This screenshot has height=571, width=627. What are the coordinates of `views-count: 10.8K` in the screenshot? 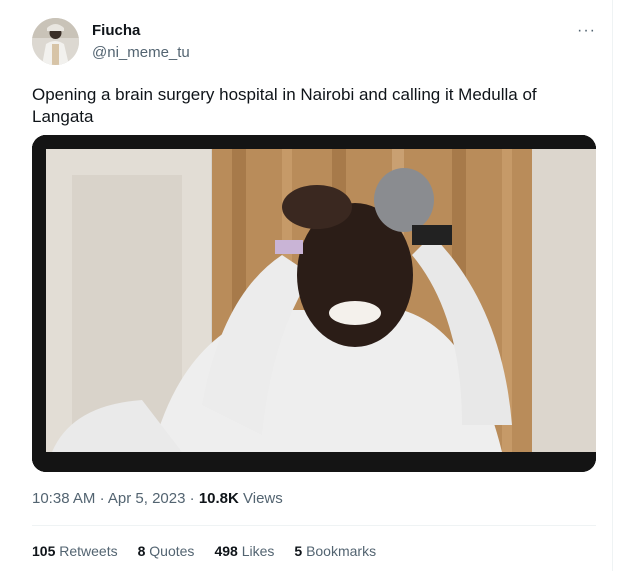 It's located at (218, 498).